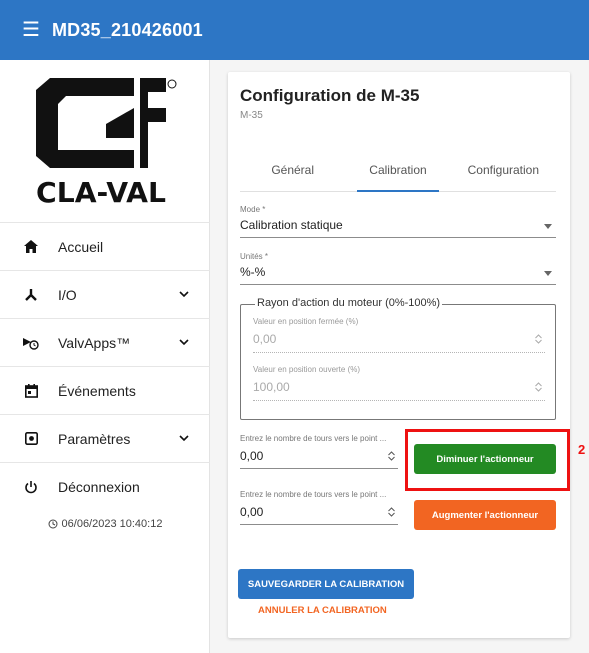  What do you see at coordinates (253, 272) in the screenshot?
I see `units-value: %-%` at bounding box center [253, 272].